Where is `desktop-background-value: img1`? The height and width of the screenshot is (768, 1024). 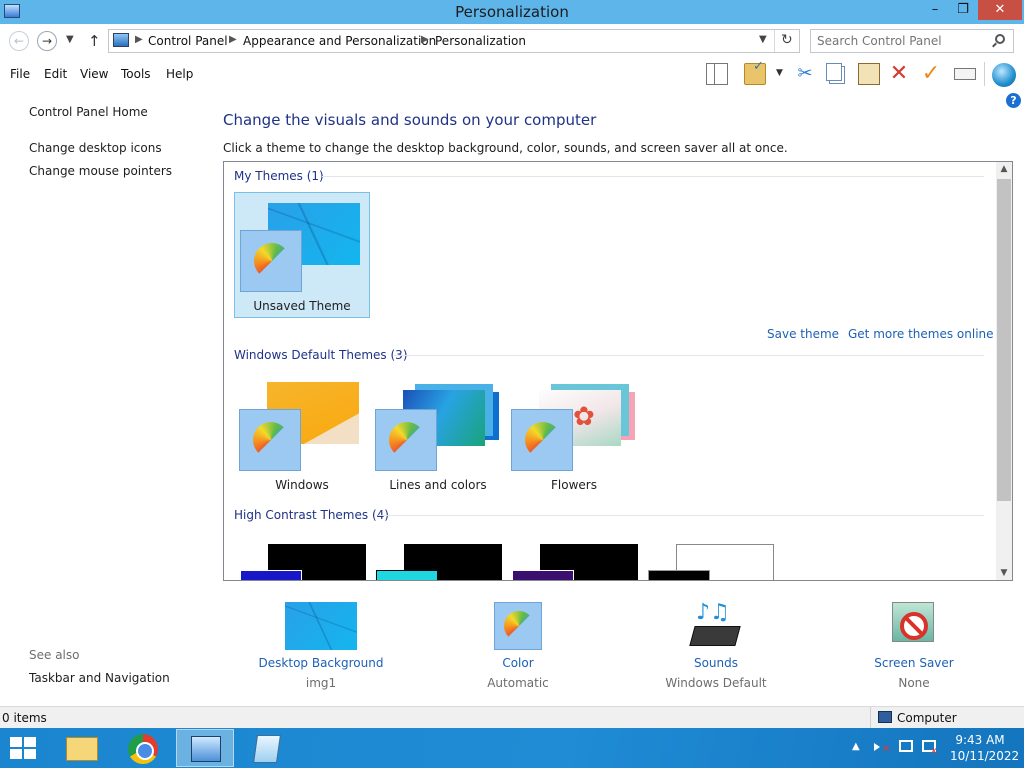 desktop-background-value: img1 is located at coordinates (321, 683).